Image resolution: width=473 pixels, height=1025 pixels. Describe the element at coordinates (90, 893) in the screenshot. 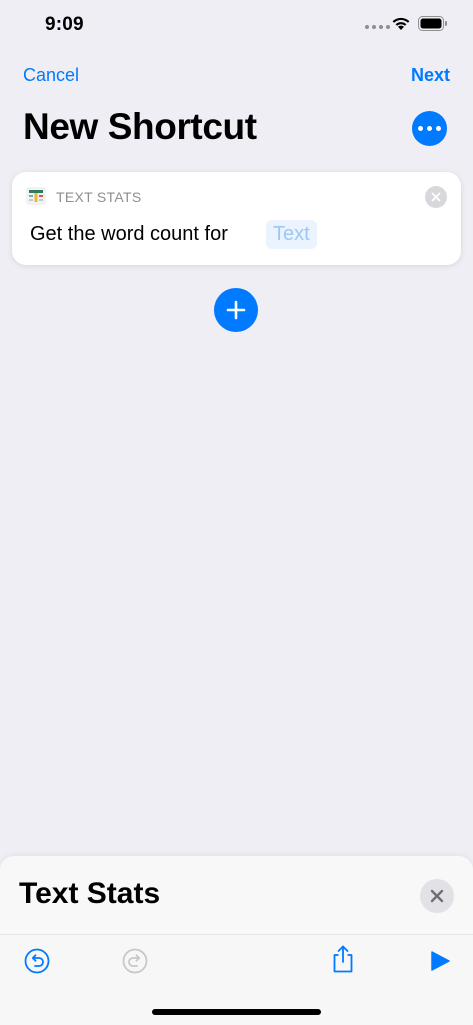

I see `sheet-title: Text Stats` at that location.